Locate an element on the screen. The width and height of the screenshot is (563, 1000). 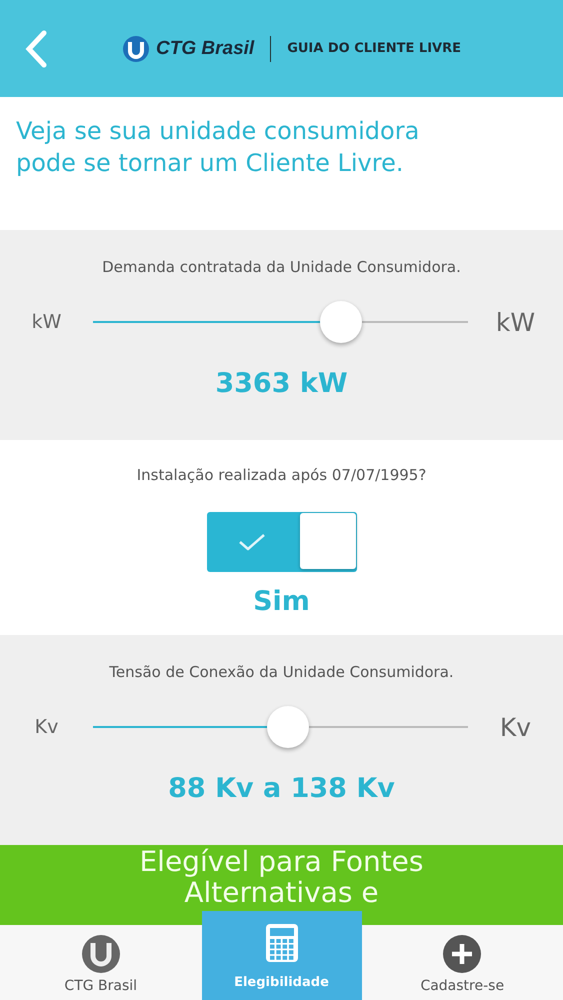
min-unit: kW is located at coordinates (46, 322).